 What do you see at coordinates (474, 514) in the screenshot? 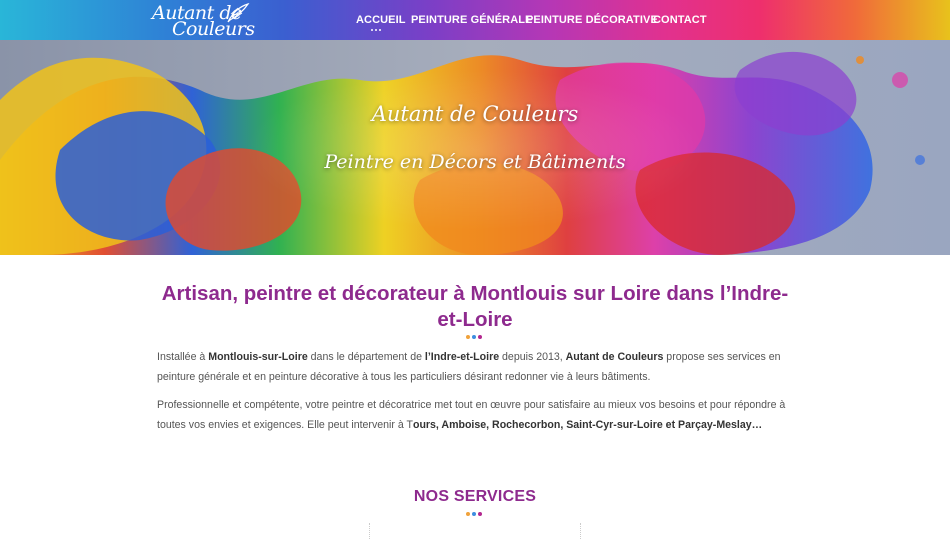
I see `services-divider-dots` at bounding box center [474, 514].